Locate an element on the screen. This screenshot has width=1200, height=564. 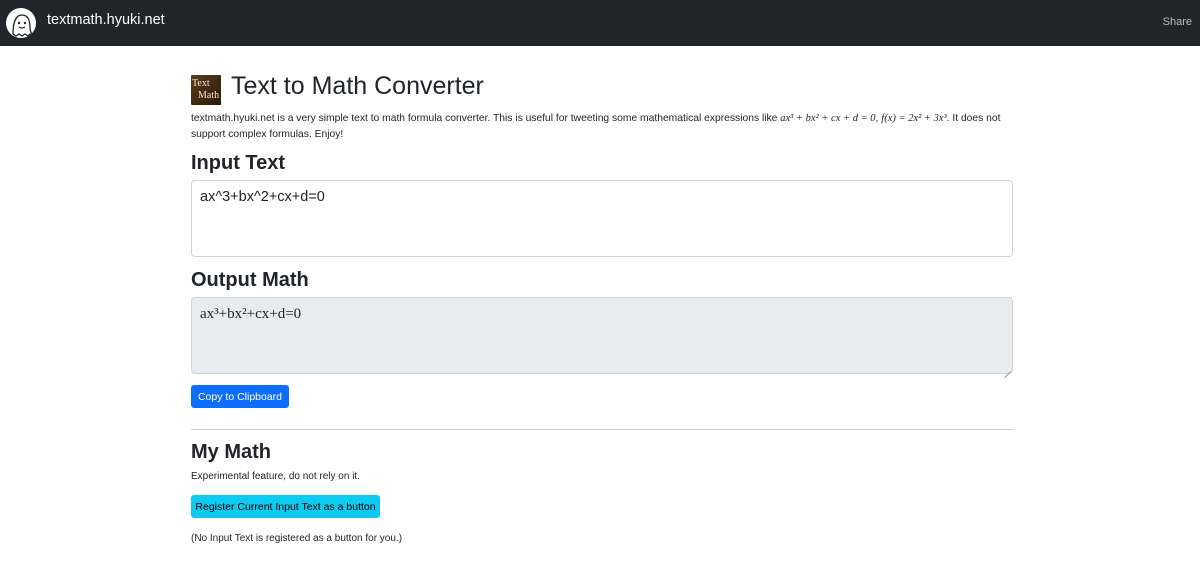
resize-handle-icon is located at coordinates (1007, 368).